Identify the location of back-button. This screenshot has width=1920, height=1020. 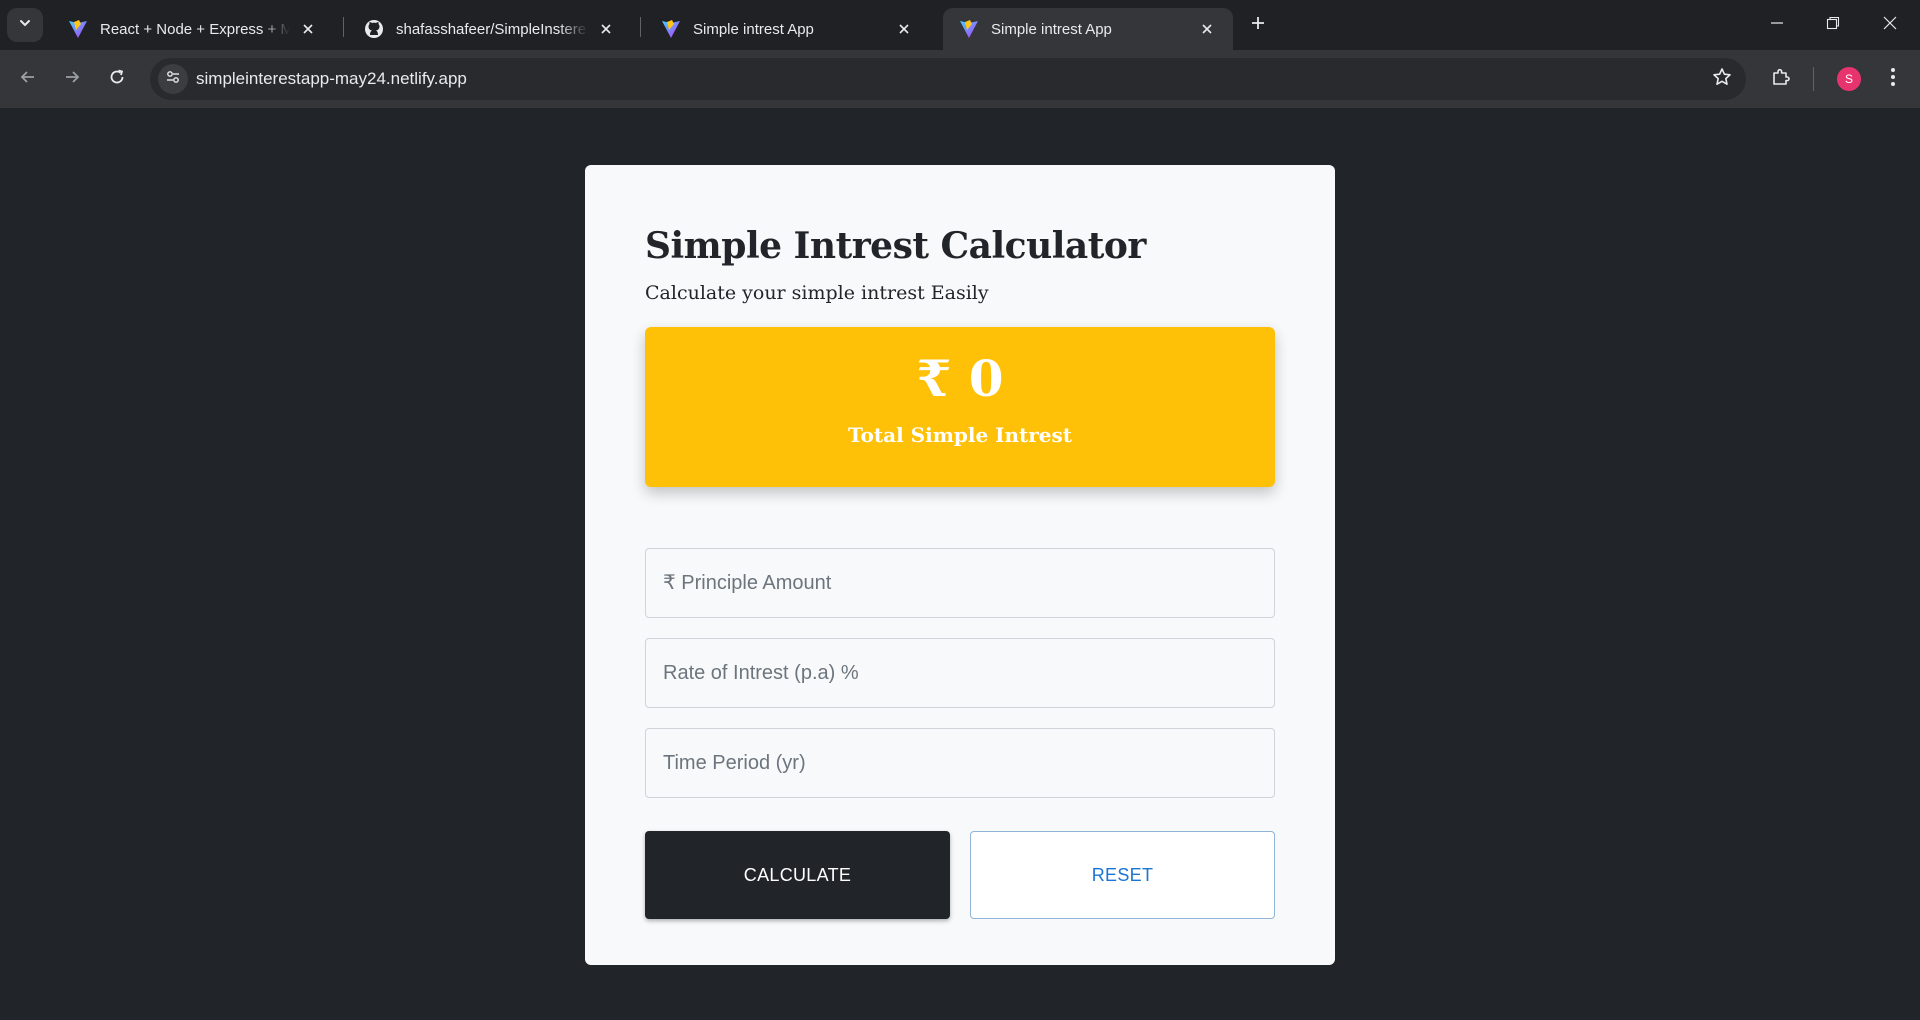
(28, 79).